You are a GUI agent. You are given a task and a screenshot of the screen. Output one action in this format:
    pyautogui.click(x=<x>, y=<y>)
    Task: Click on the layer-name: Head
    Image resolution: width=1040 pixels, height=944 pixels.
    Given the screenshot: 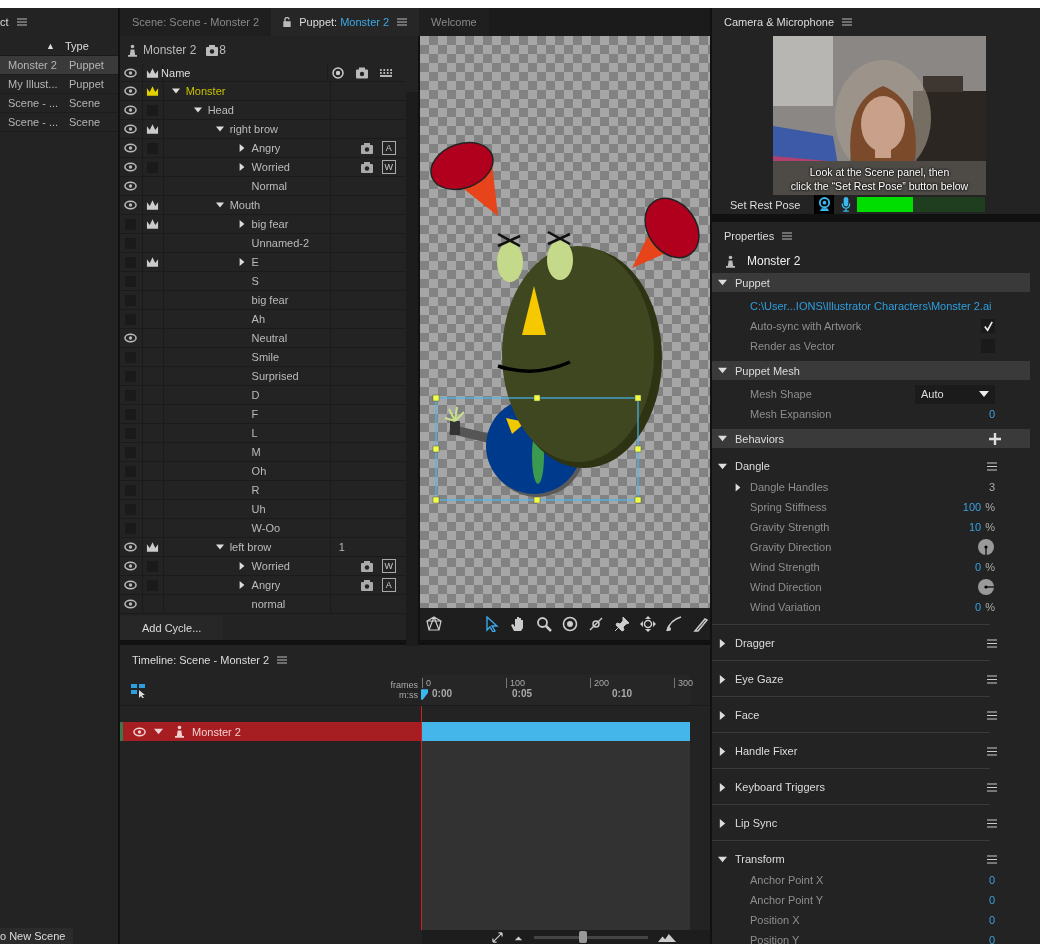 What is the action you would take?
    pyautogui.click(x=220, y=110)
    